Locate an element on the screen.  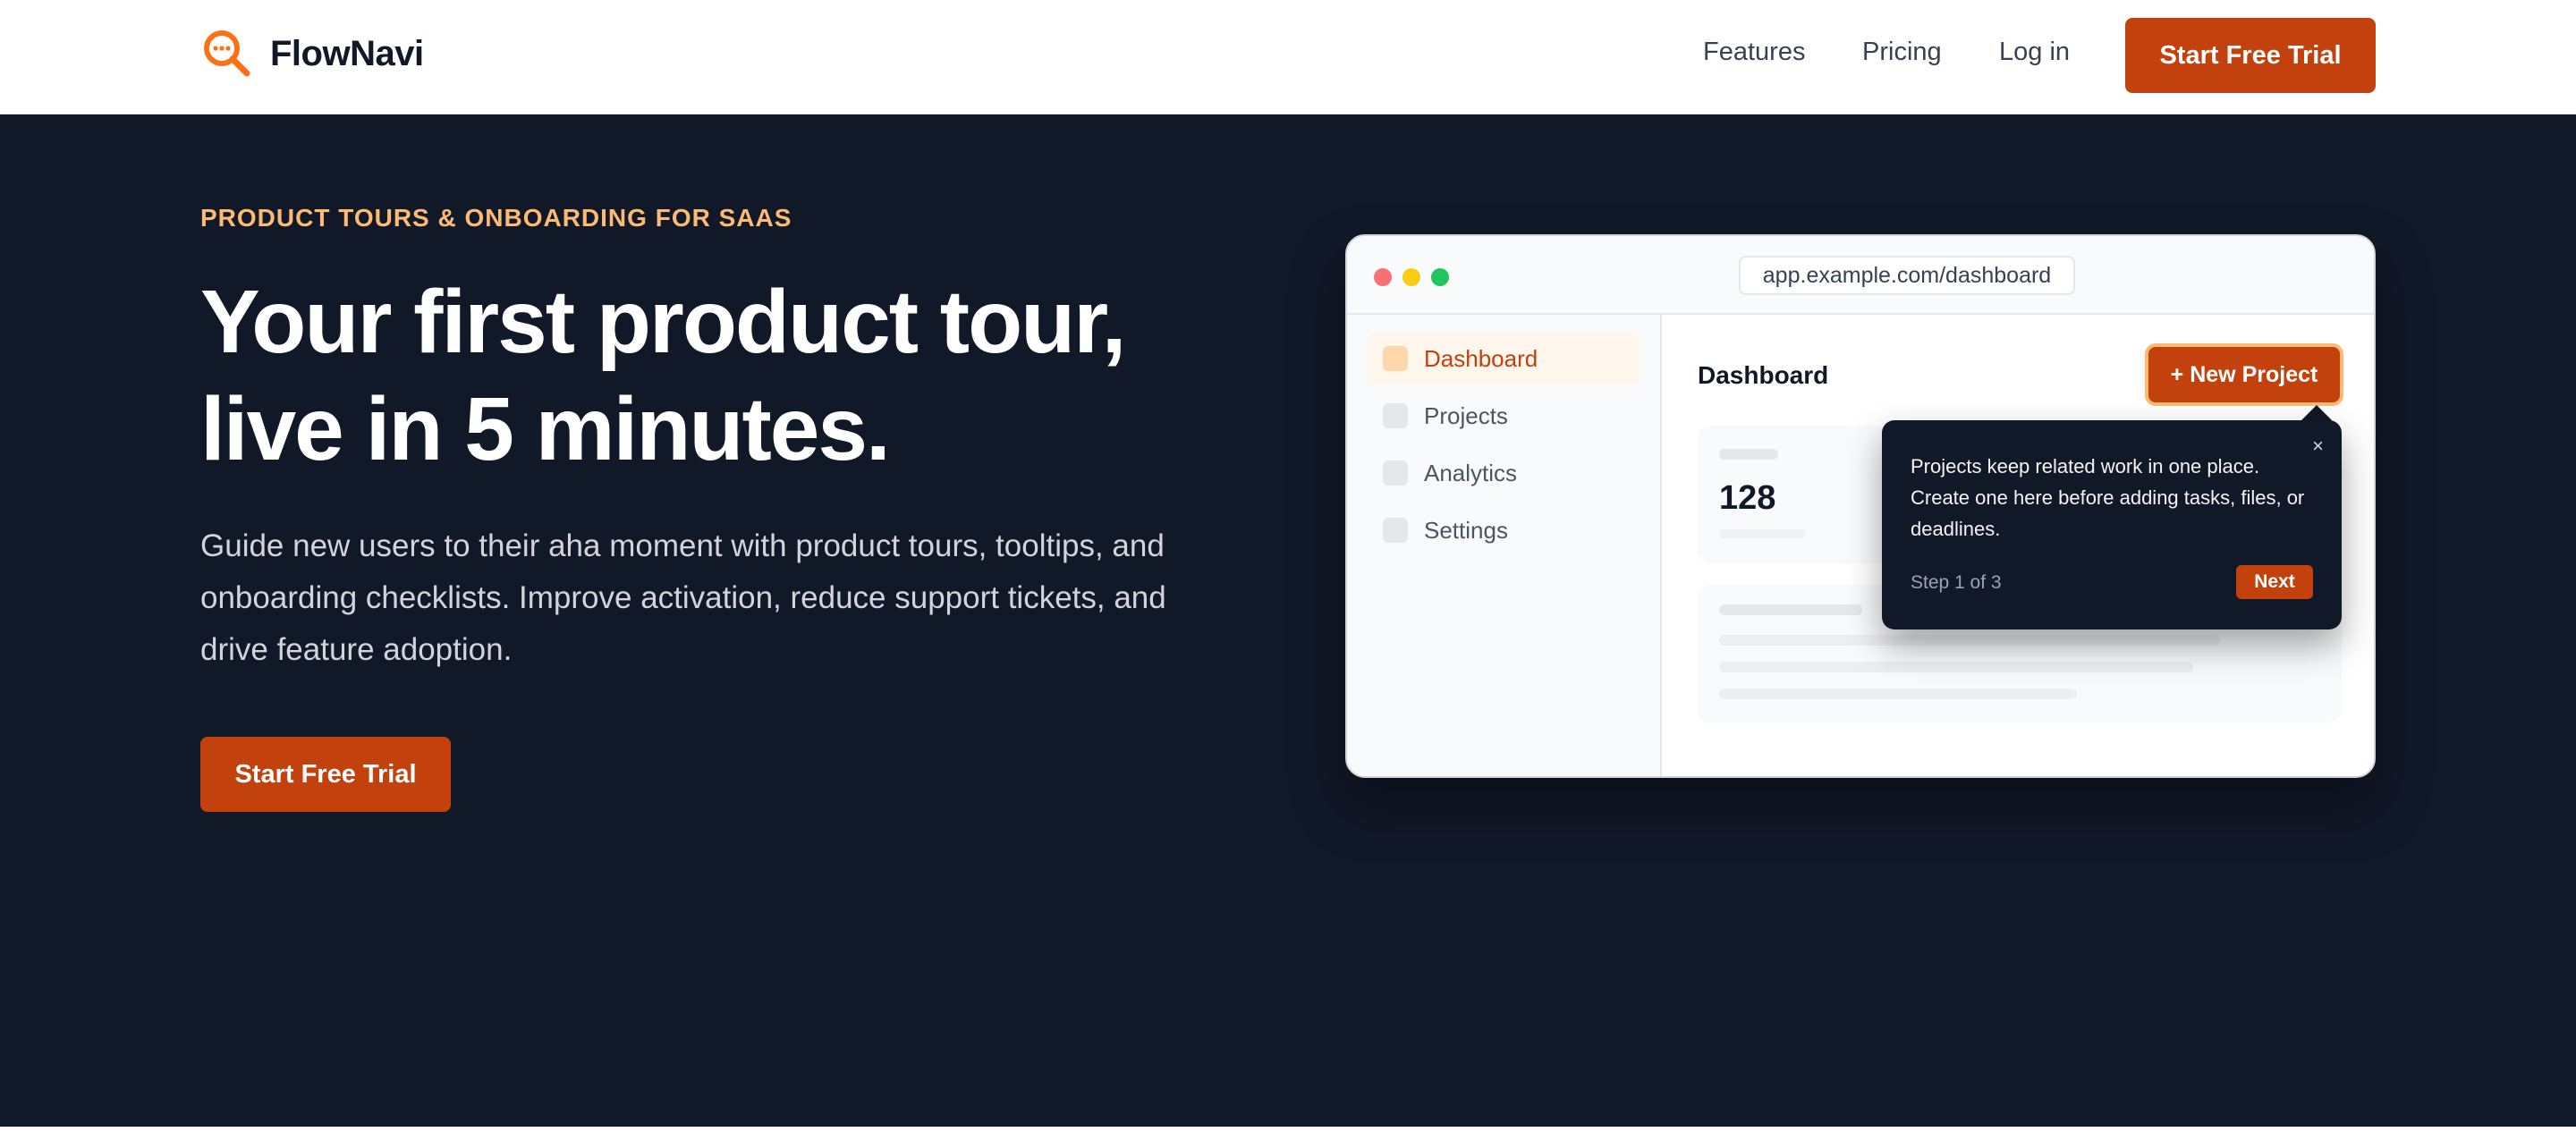
hero-start-trial-button: Start Free Trial is located at coordinates (325, 774).